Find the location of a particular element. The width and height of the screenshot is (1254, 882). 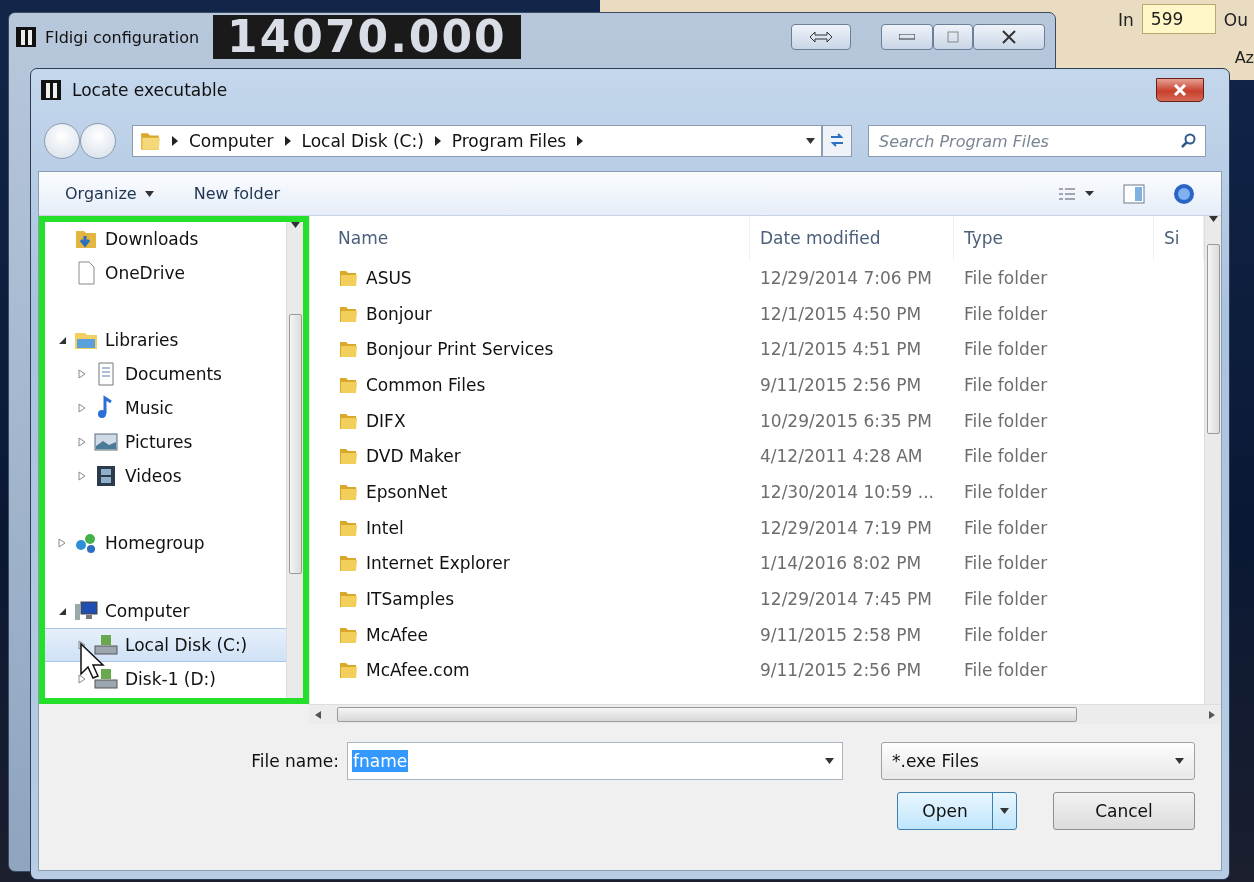

nav-item: Documents is located at coordinates (165, 374).